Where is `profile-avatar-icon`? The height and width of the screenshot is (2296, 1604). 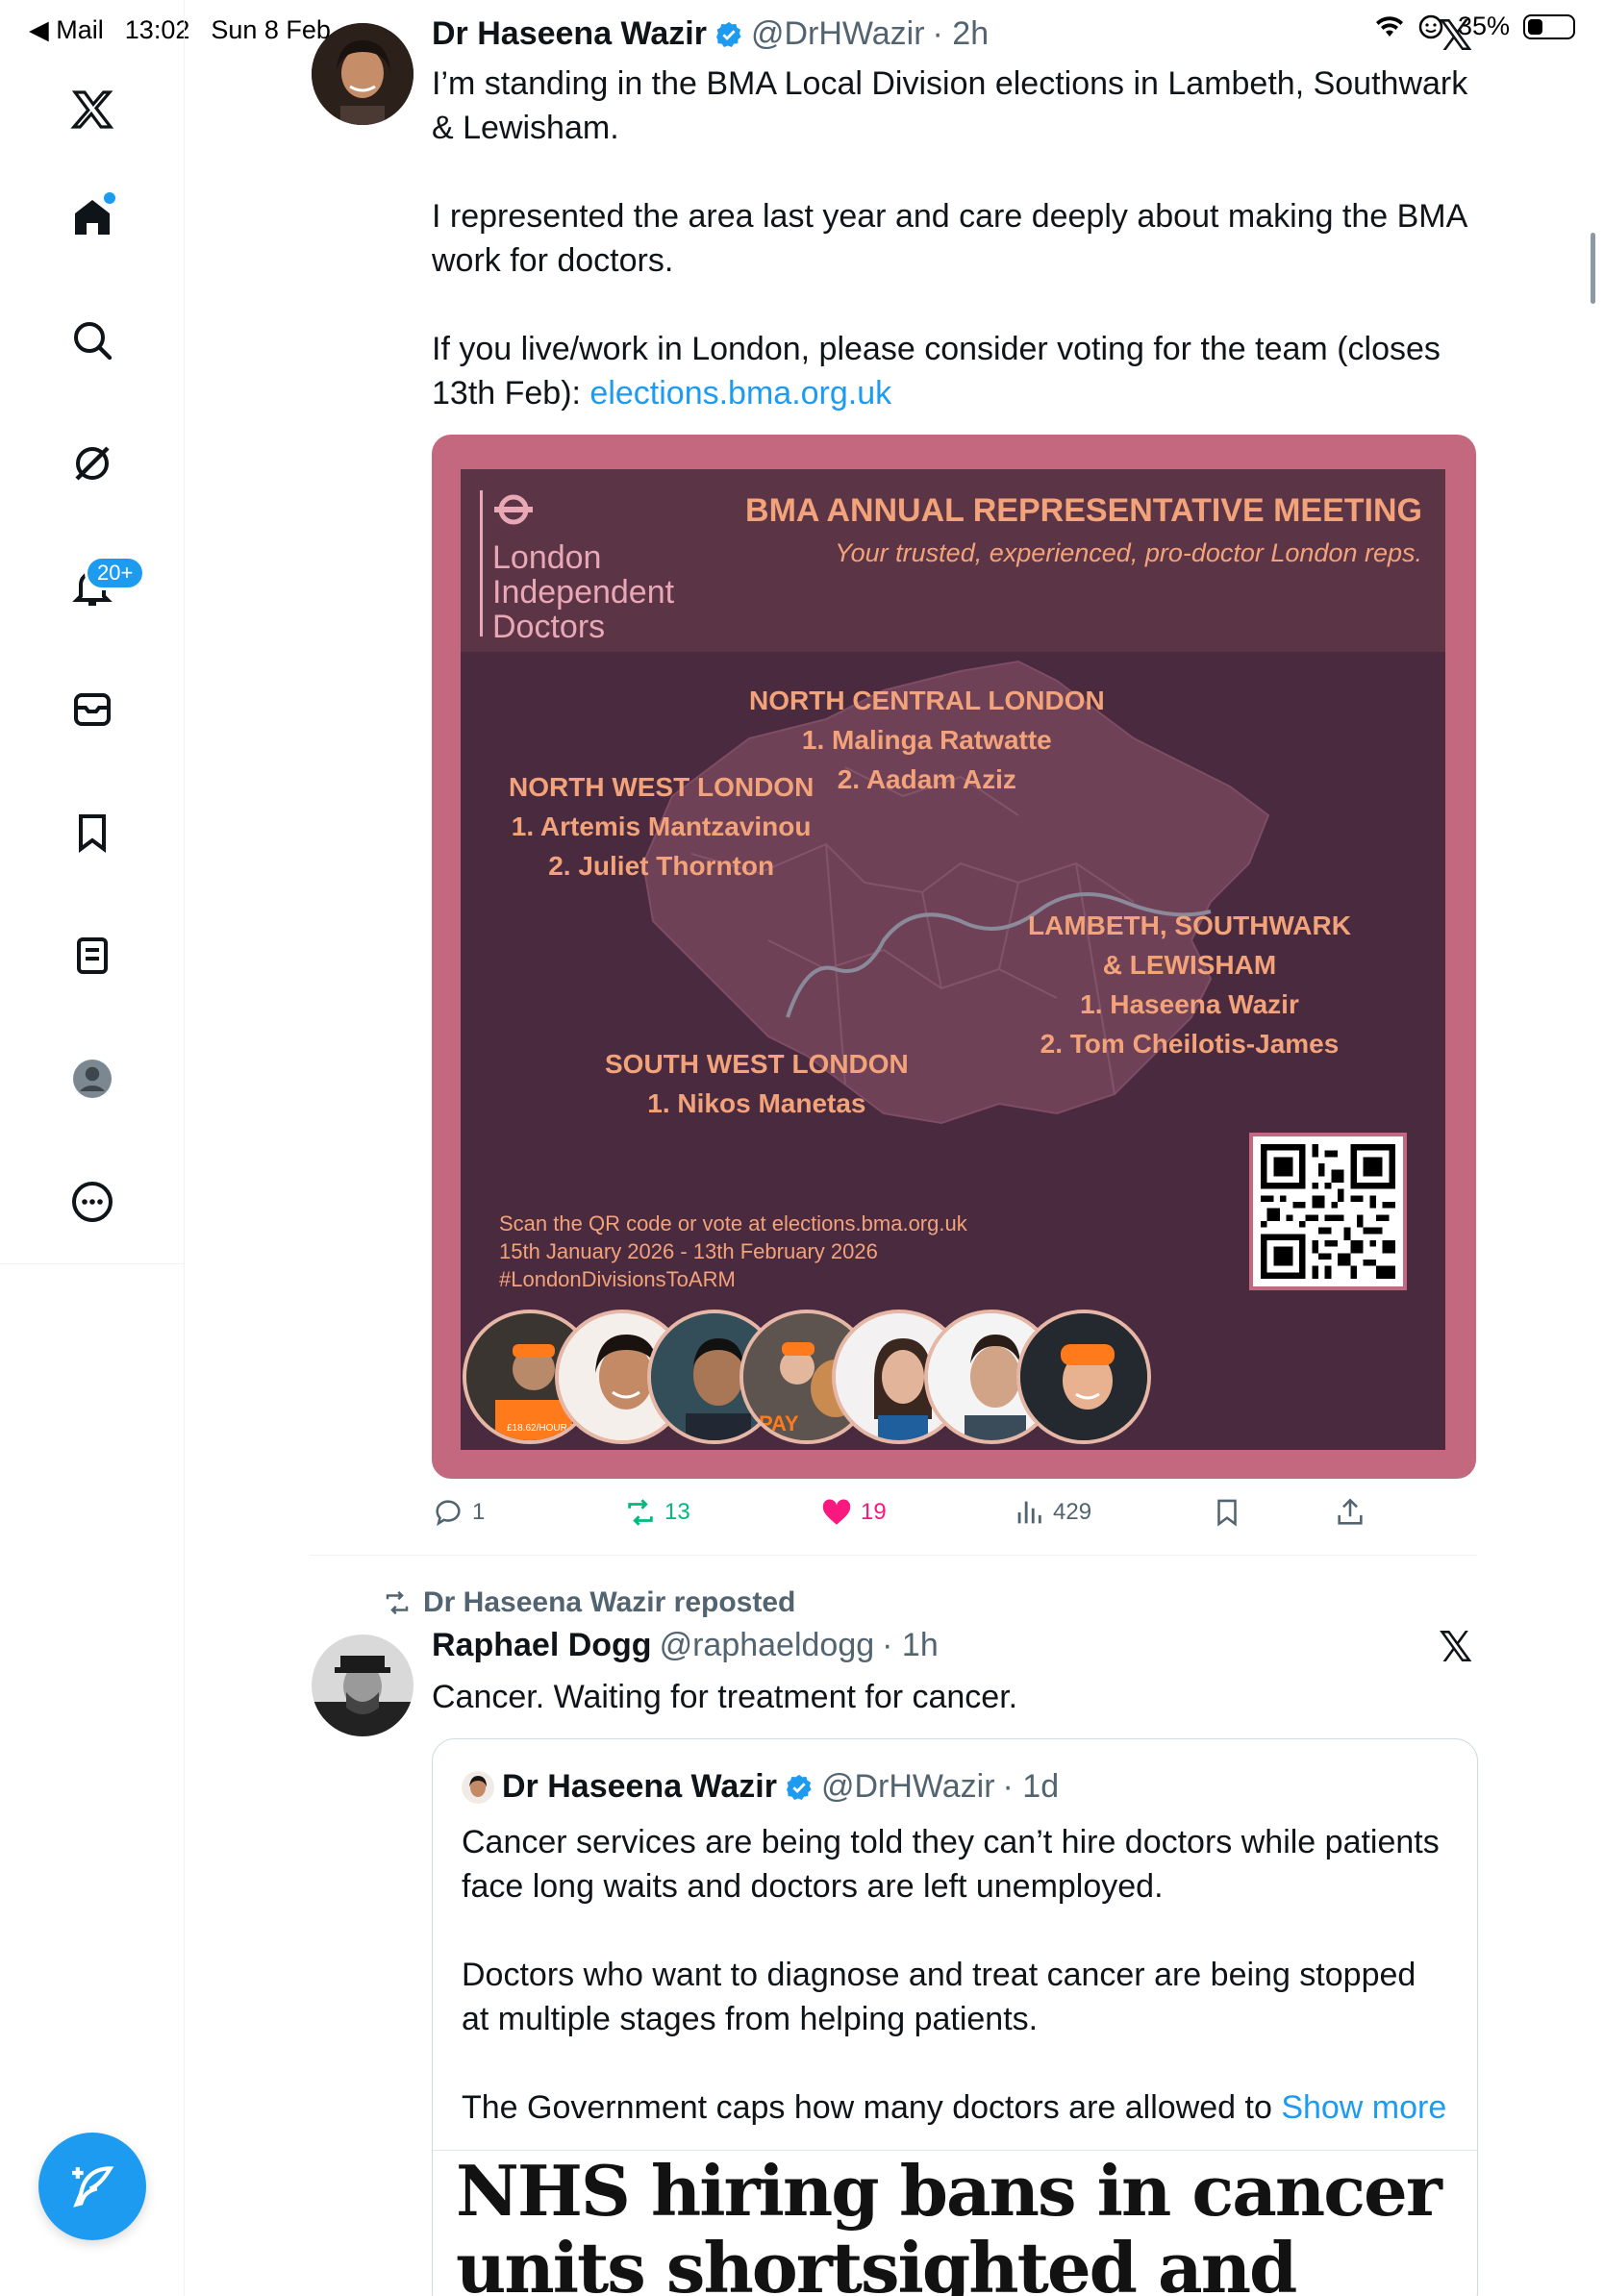 profile-avatar-icon is located at coordinates (92, 1079).